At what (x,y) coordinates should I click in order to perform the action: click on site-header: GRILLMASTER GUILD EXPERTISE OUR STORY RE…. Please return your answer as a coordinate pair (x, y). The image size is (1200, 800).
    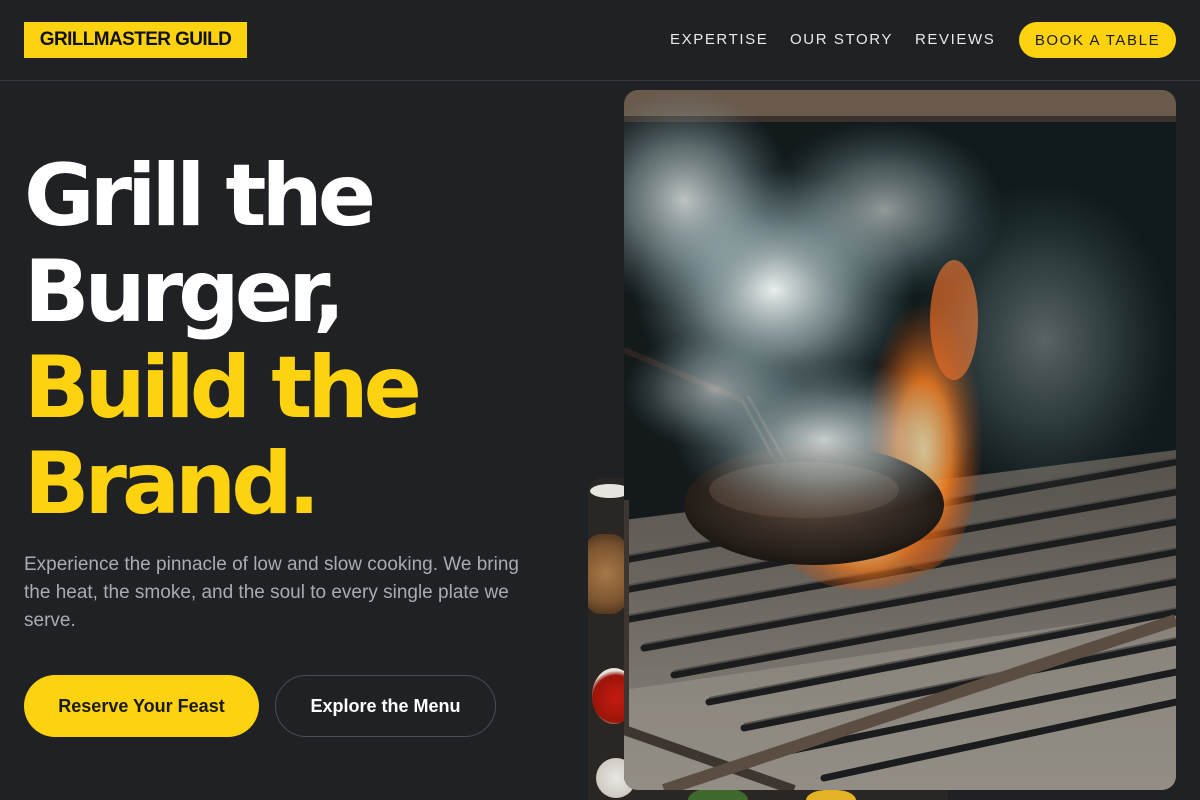
    Looking at the image, I should click on (600, 40).